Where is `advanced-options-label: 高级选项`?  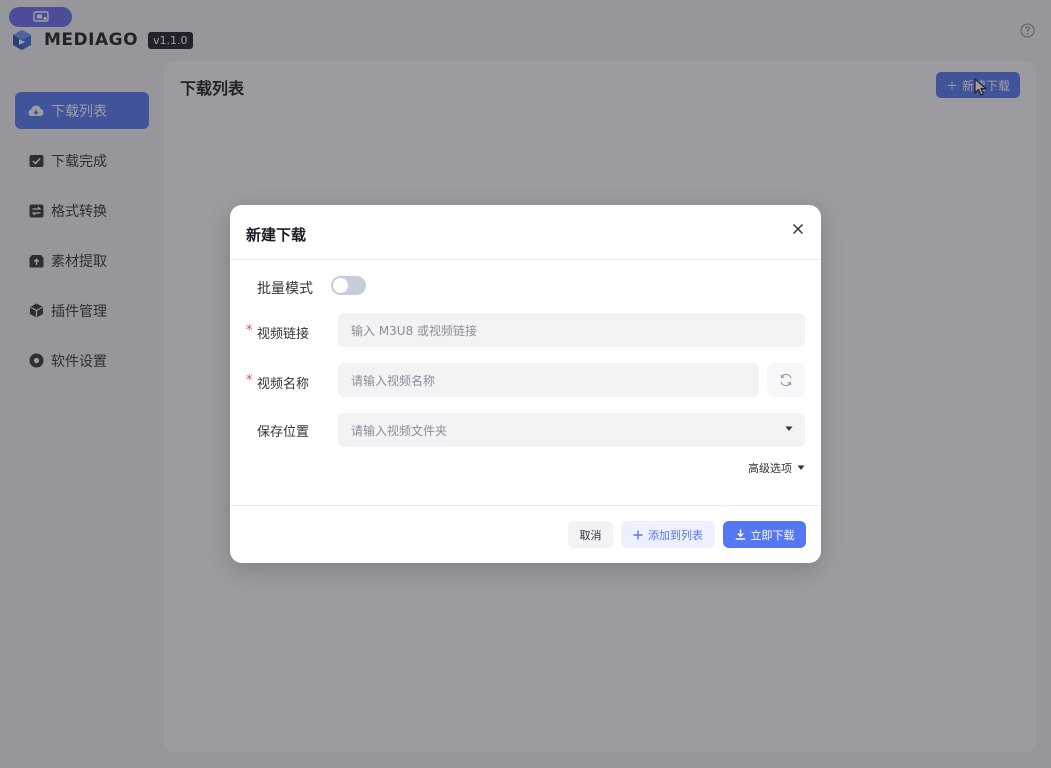 advanced-options-label: 高级选项 is located at coordinates (770, 468).